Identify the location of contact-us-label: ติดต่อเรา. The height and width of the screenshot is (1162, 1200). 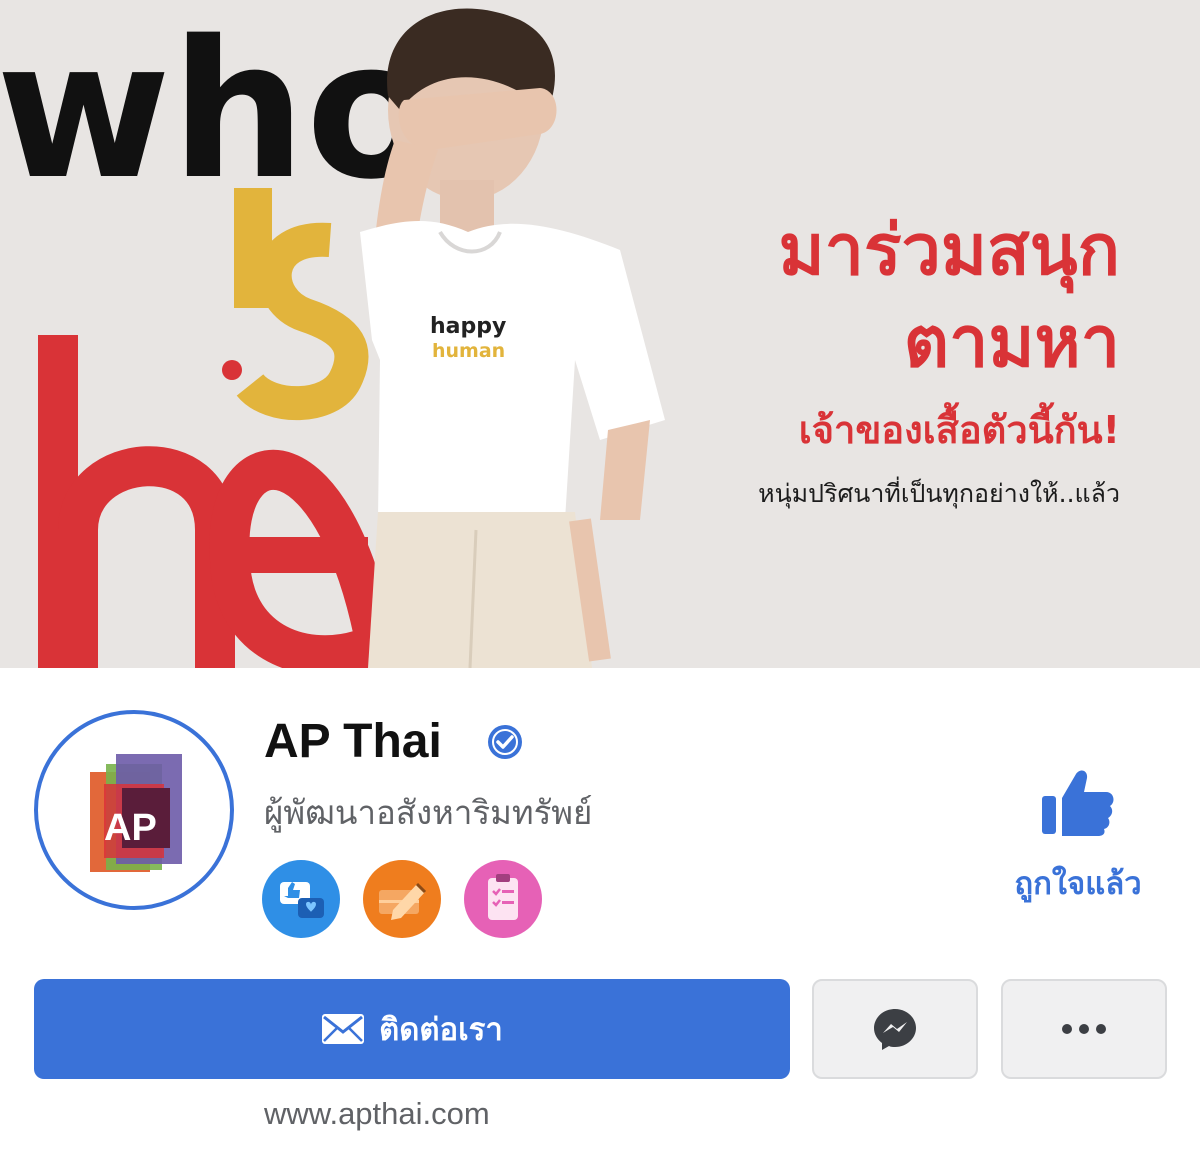
(441, 1030).